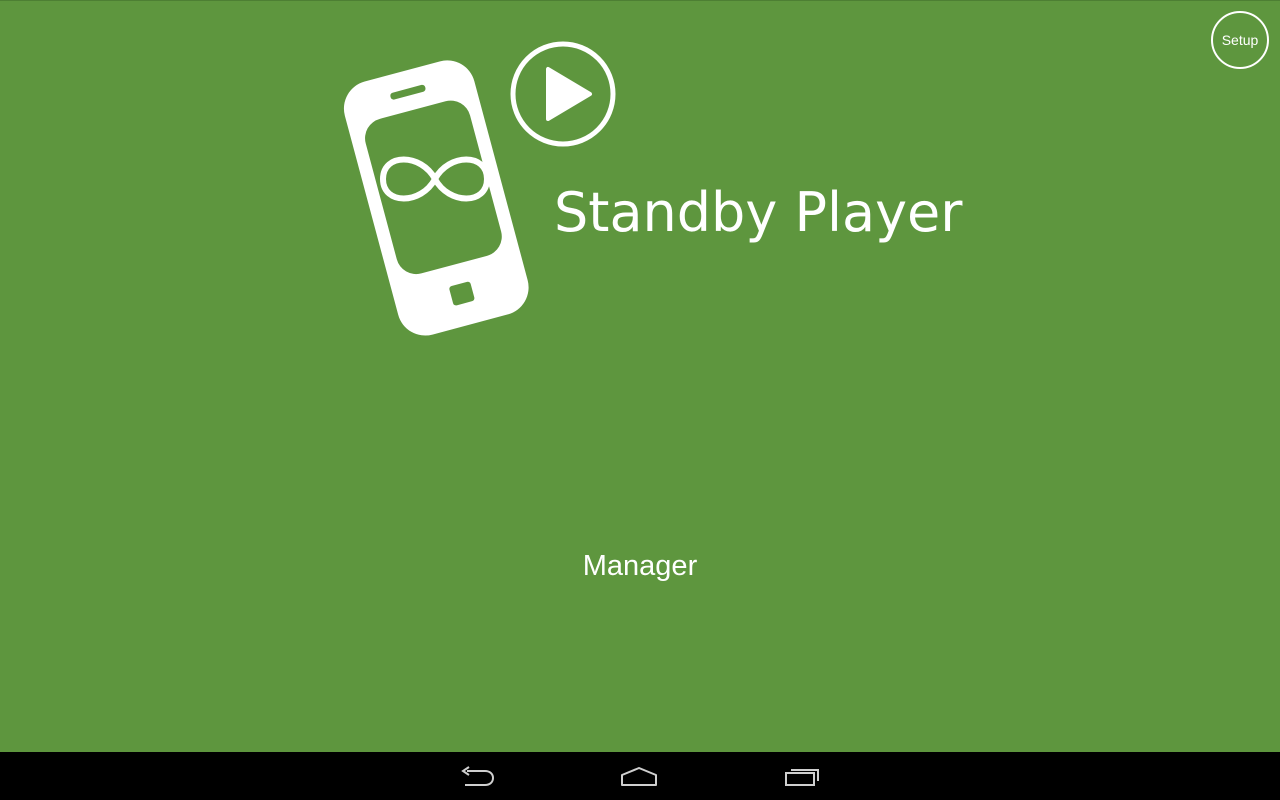 Image resolution: width=1280 pixels, height=800 pixels. I want to click on manager-button: Manager, so click(640, 566).